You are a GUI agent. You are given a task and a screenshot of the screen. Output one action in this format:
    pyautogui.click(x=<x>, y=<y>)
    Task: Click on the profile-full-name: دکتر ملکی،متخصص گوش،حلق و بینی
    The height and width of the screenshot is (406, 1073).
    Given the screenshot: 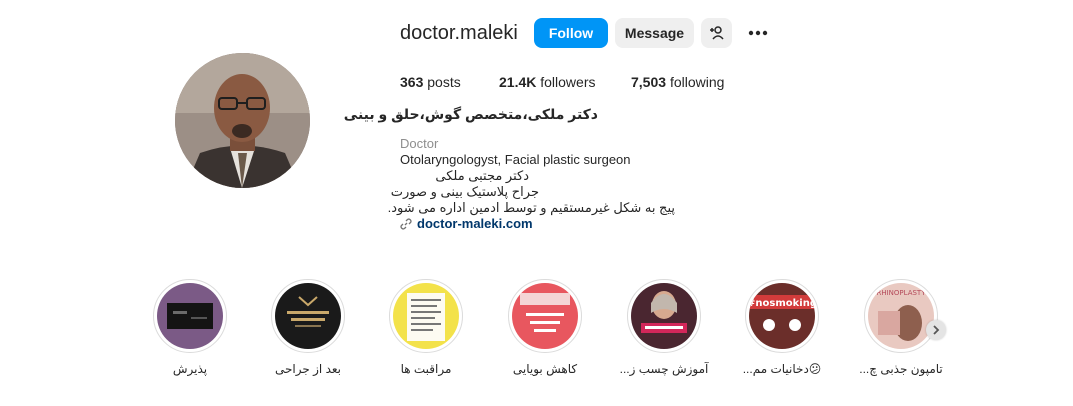 What is the action you would take?
    pyautogui.click(x=470, y=114)
    